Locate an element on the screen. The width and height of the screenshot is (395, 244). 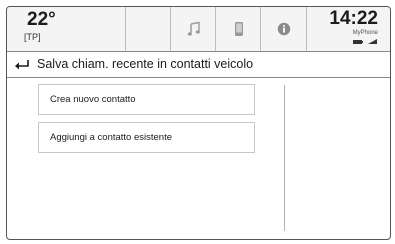
back-button is located at coordinates (22, 64).